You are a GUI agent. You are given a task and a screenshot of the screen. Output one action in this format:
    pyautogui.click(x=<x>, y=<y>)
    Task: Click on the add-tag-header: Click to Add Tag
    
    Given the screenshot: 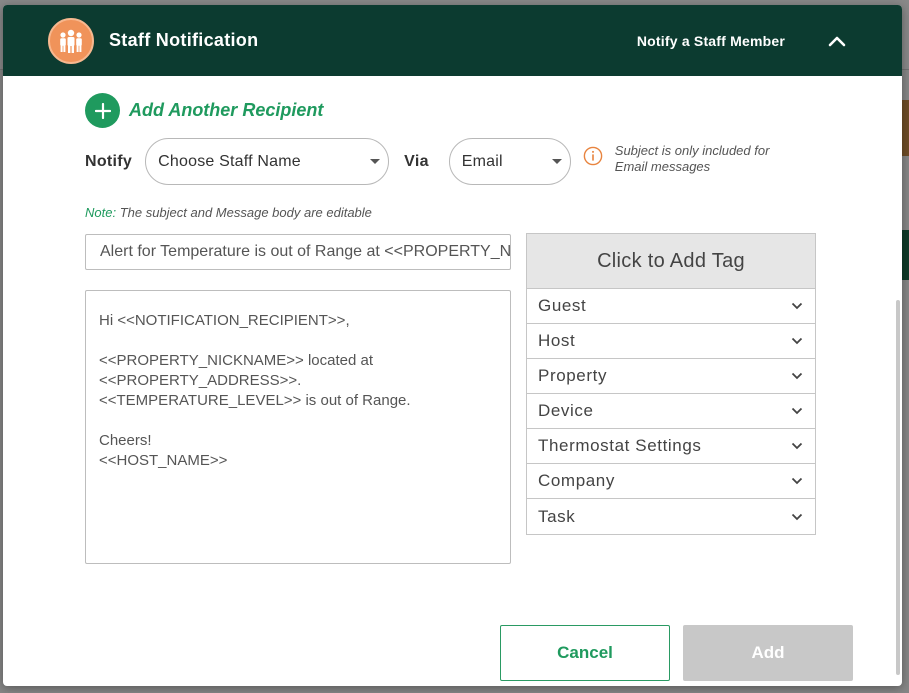 What is the action you would take?
    pyautogui.click(x=671, y=261)
    